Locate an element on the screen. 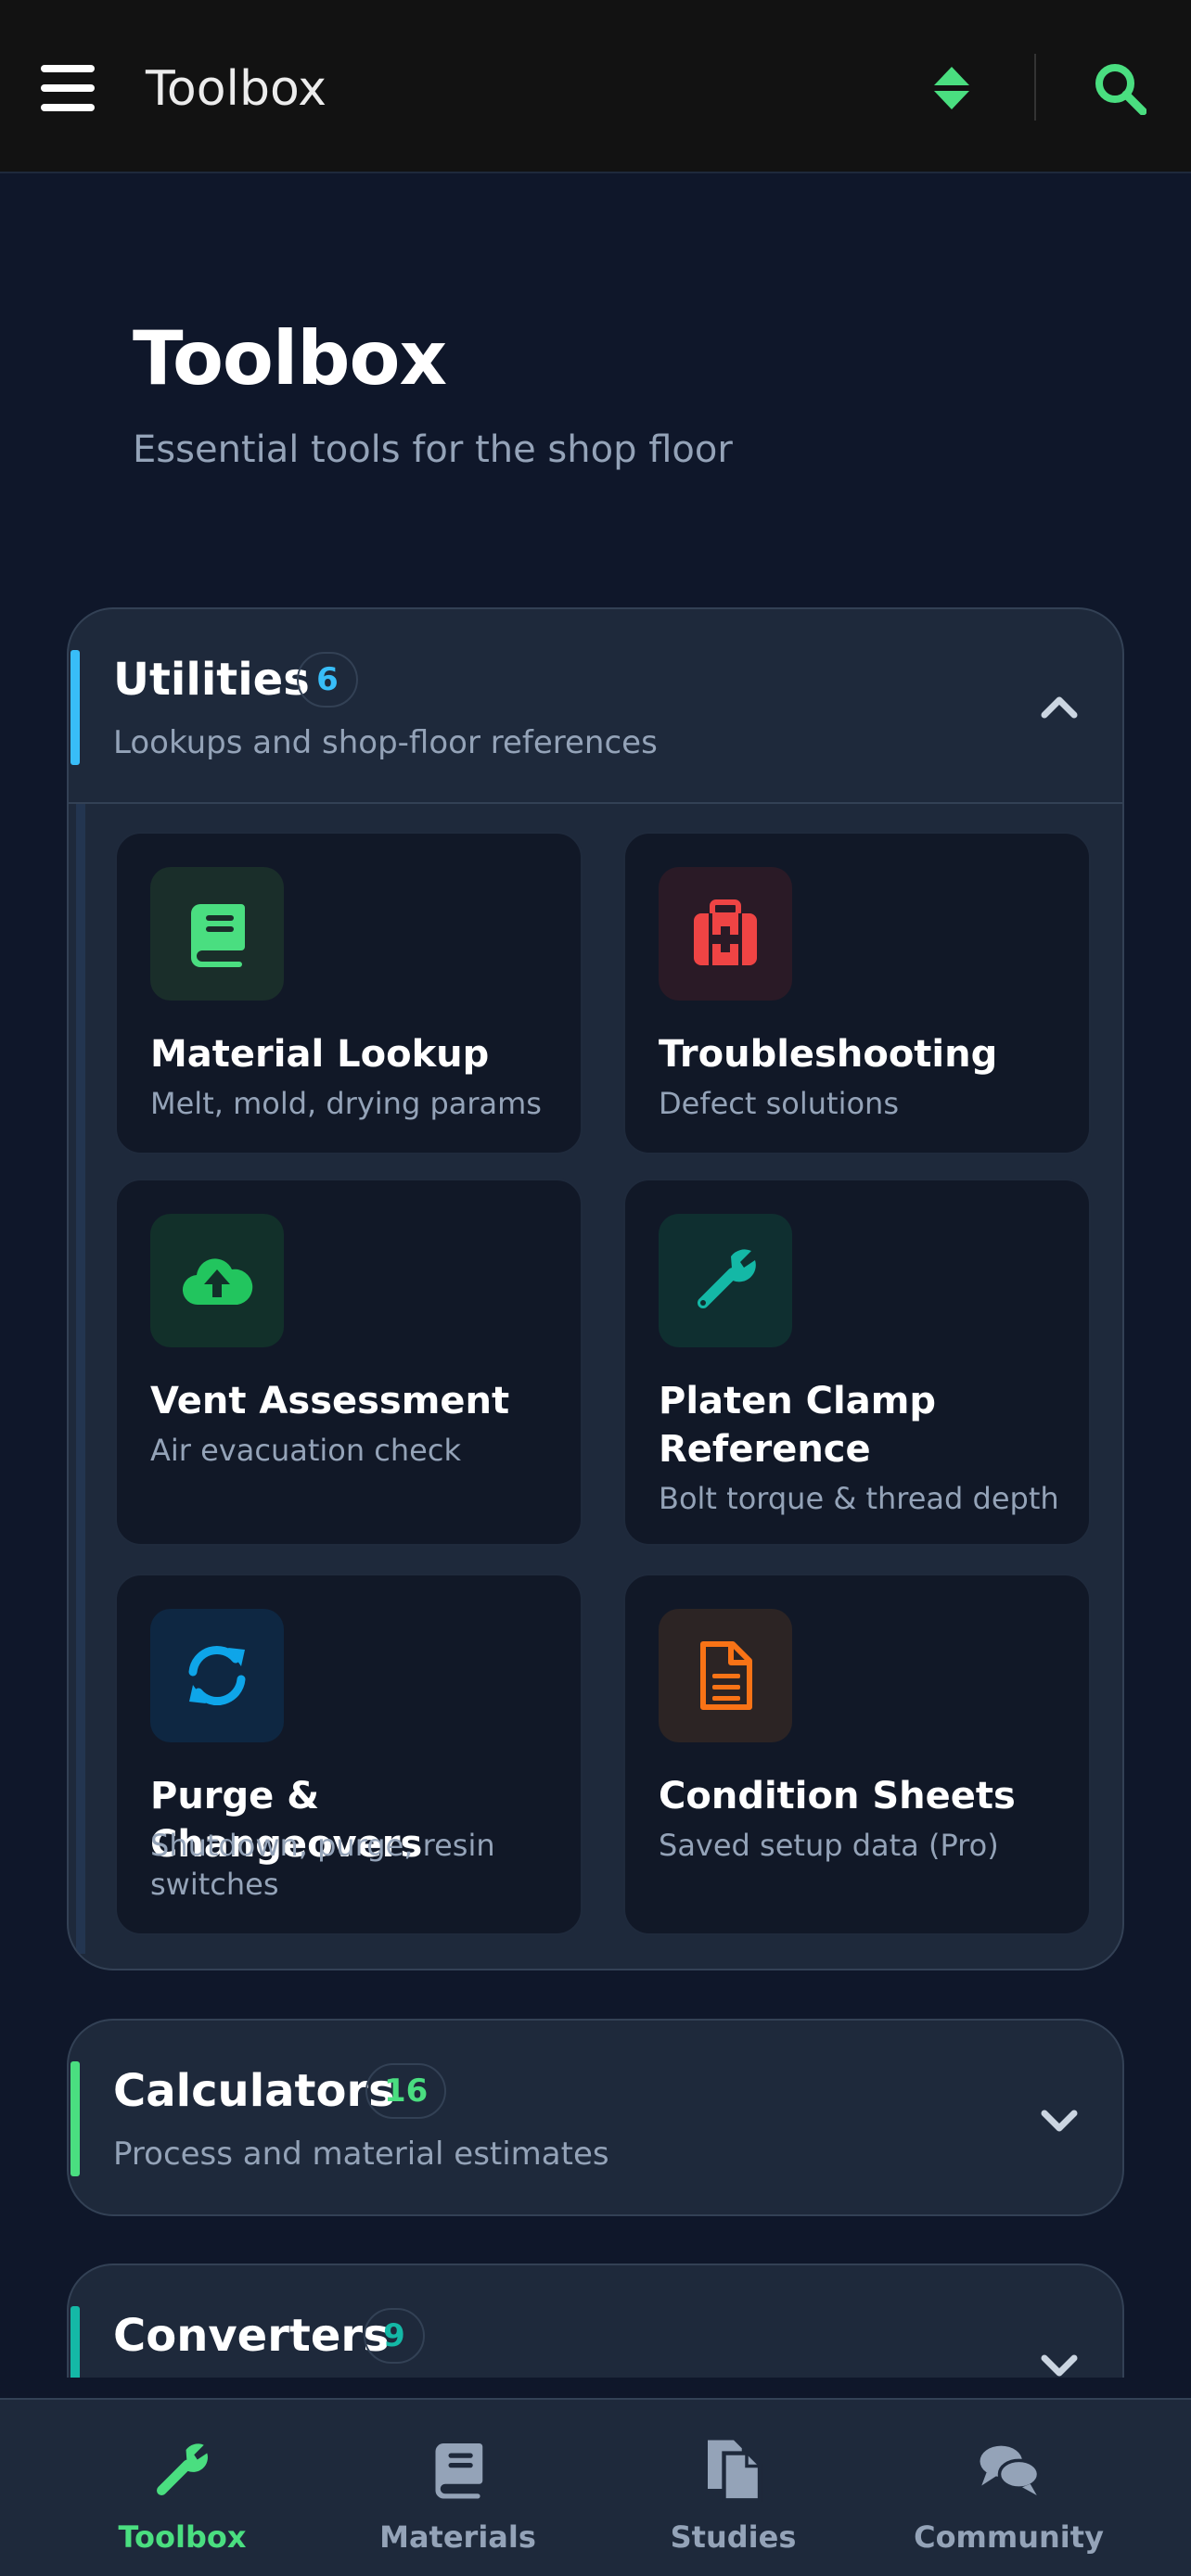  nav-studies: Studies is located at coordinates (733, 2488).